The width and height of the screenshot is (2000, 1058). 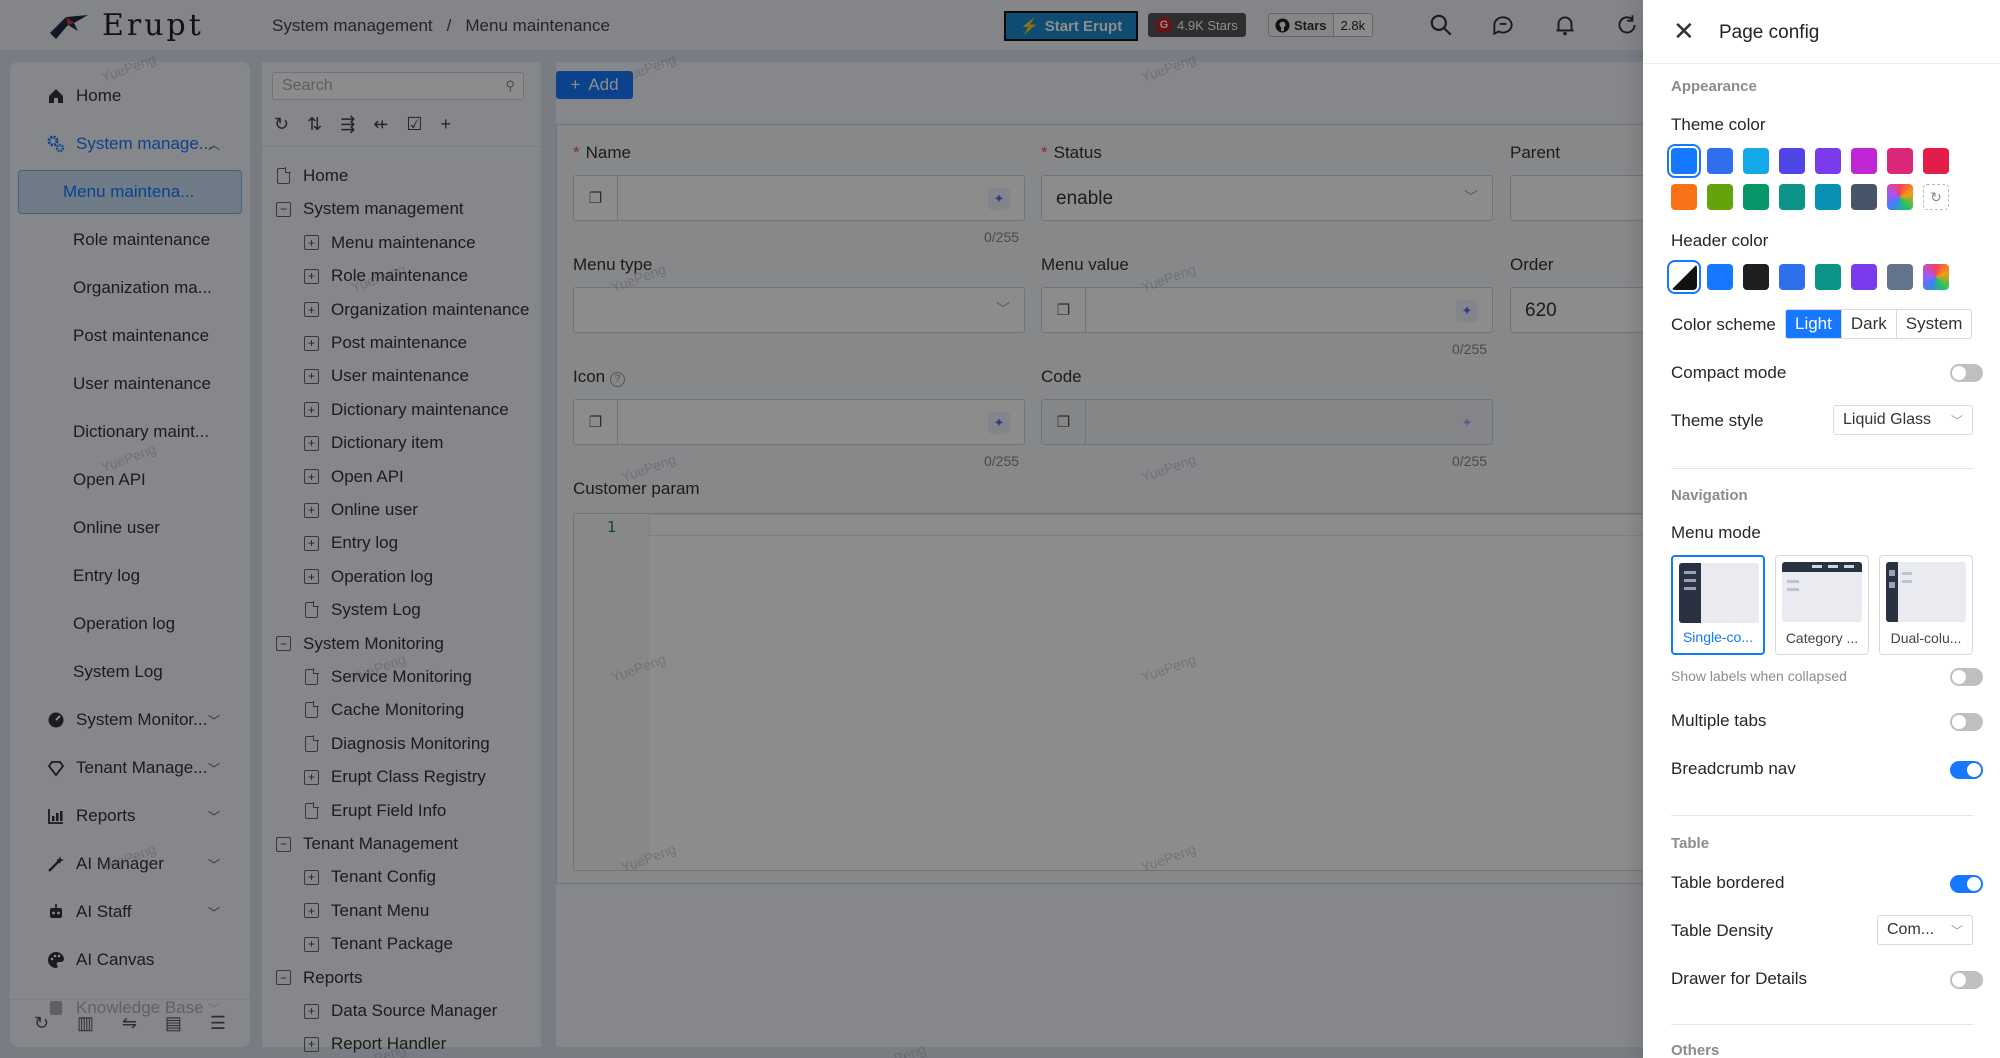 I want to click on color-scheme-segmented: Light Dark System, so click(x=1879, y=324).